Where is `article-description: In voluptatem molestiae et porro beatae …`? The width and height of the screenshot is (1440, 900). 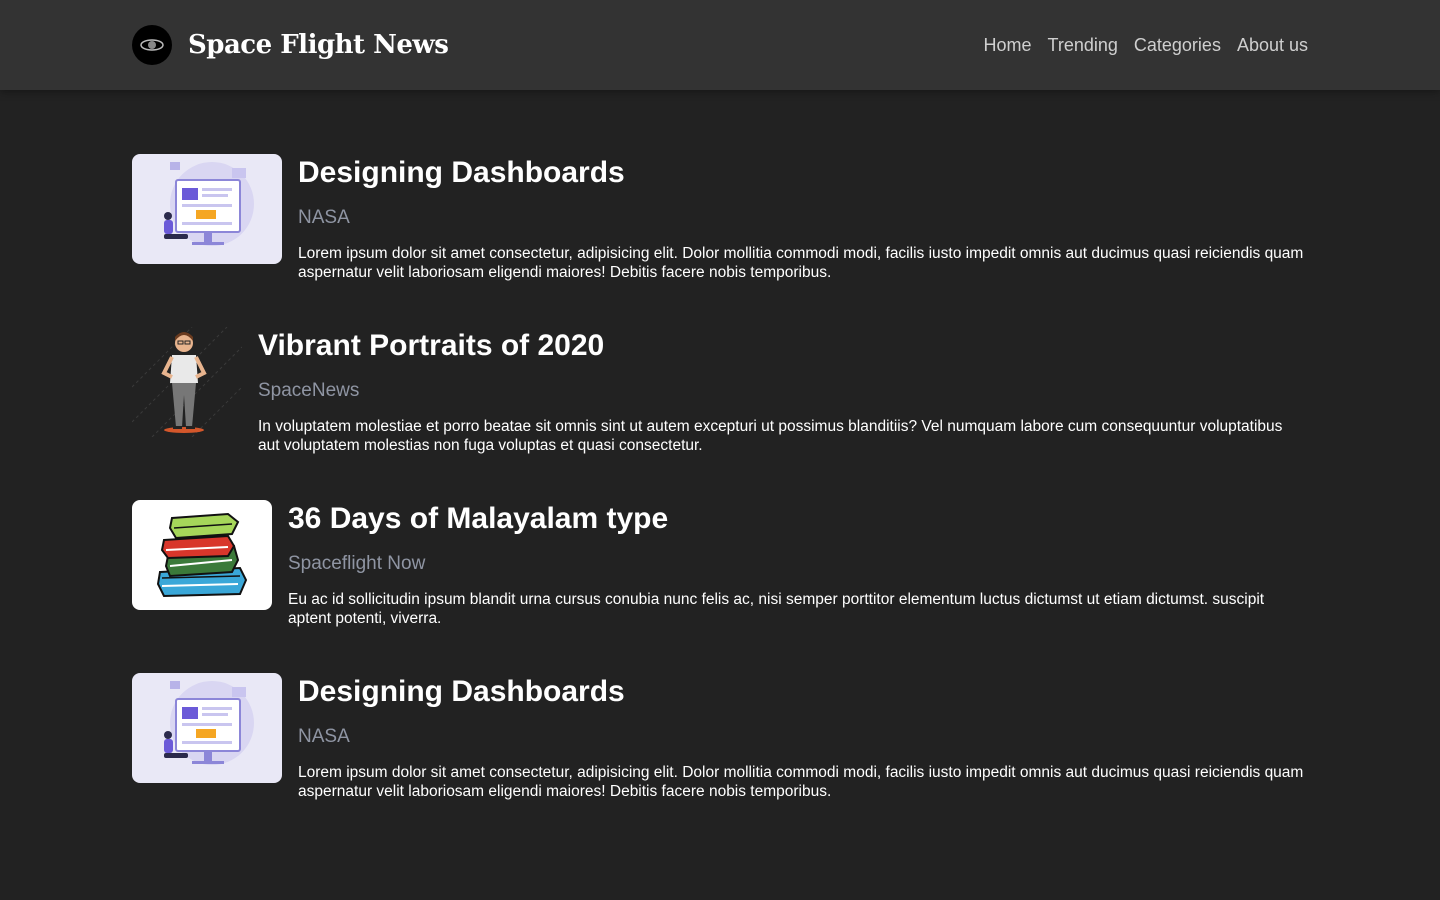
article-description: In voluptatem molestiae et porro beatae … is located at coordinates (770, 436).